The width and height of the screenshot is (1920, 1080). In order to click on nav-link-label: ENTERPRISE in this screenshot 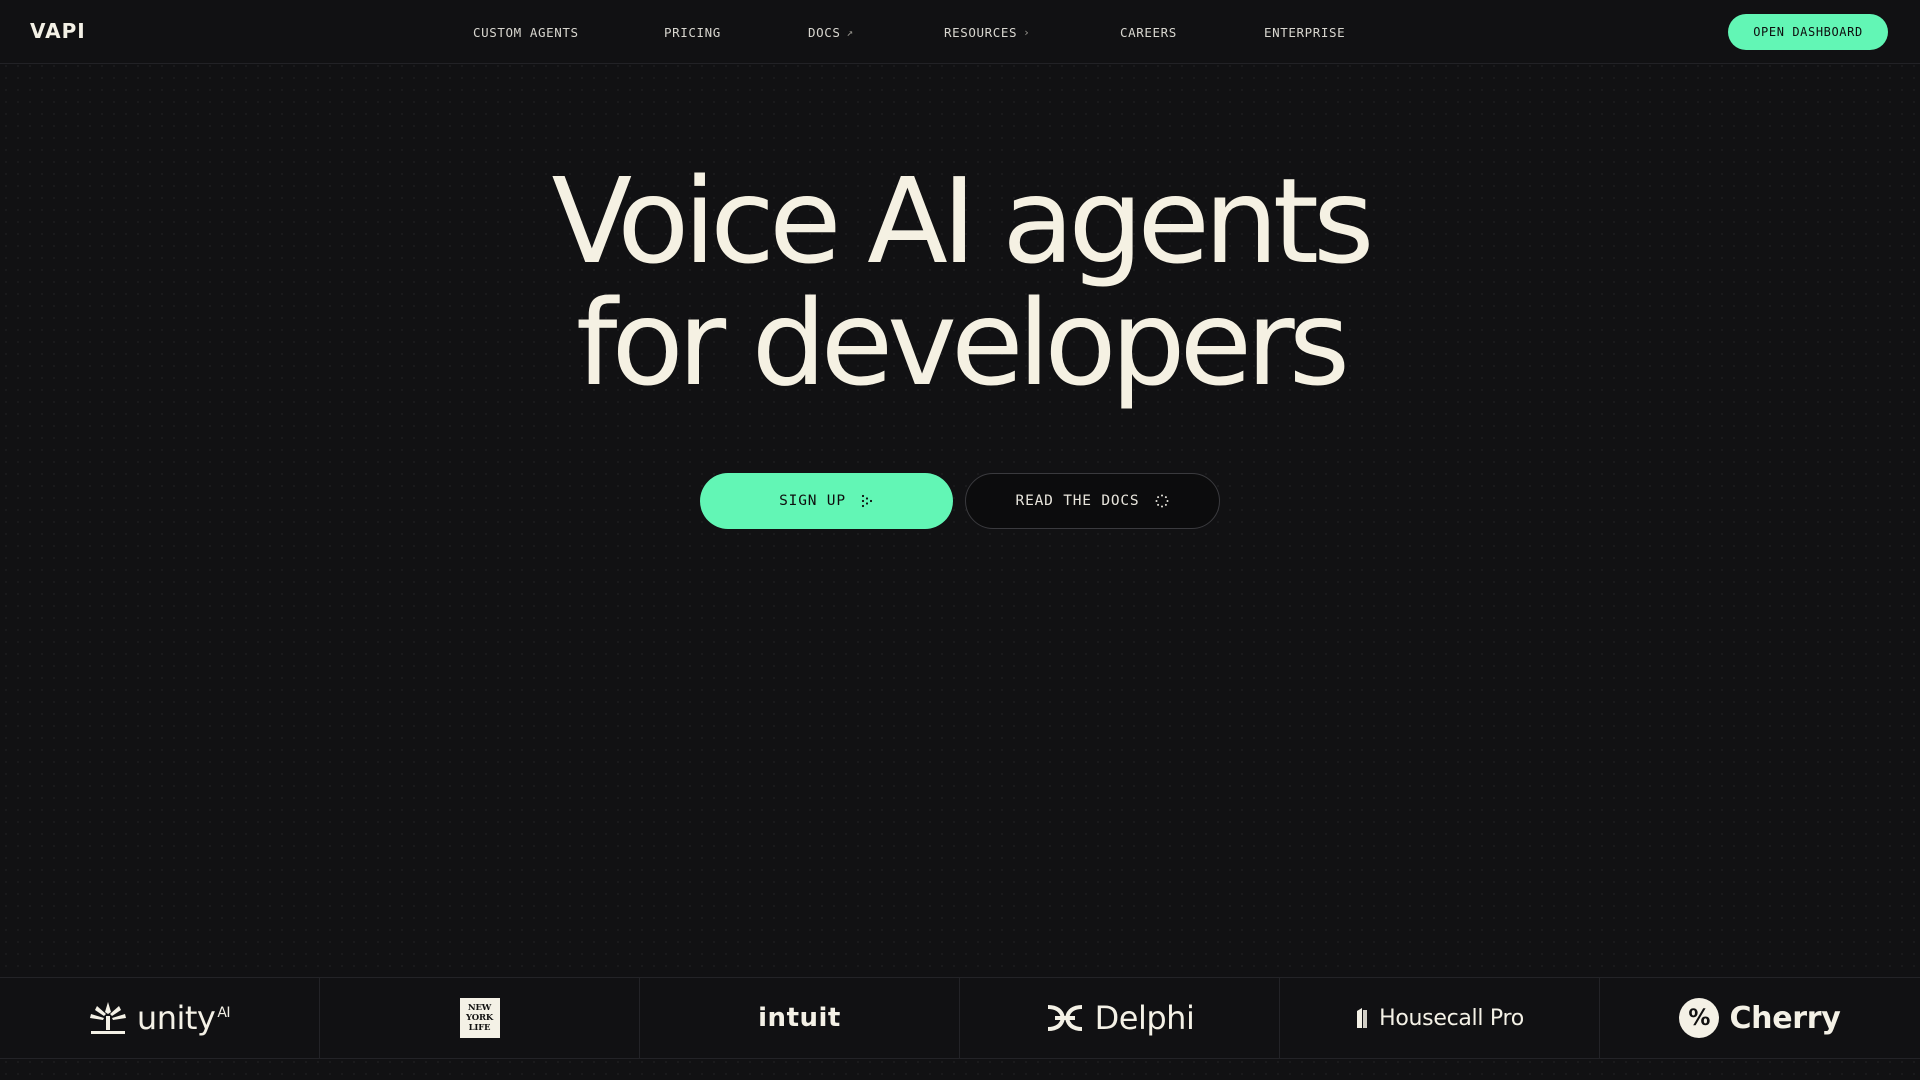, I will do `click(1305, 32)`.